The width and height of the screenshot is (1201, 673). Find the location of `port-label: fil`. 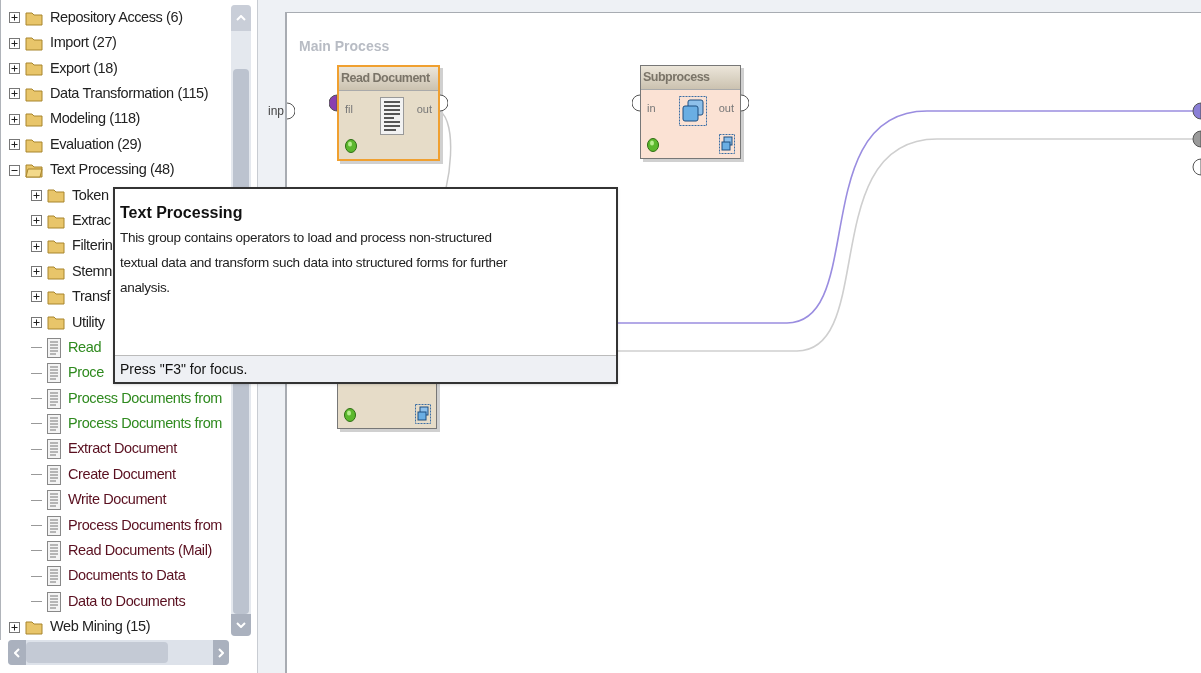

port-label: fil is located at coordinates (349, 109).